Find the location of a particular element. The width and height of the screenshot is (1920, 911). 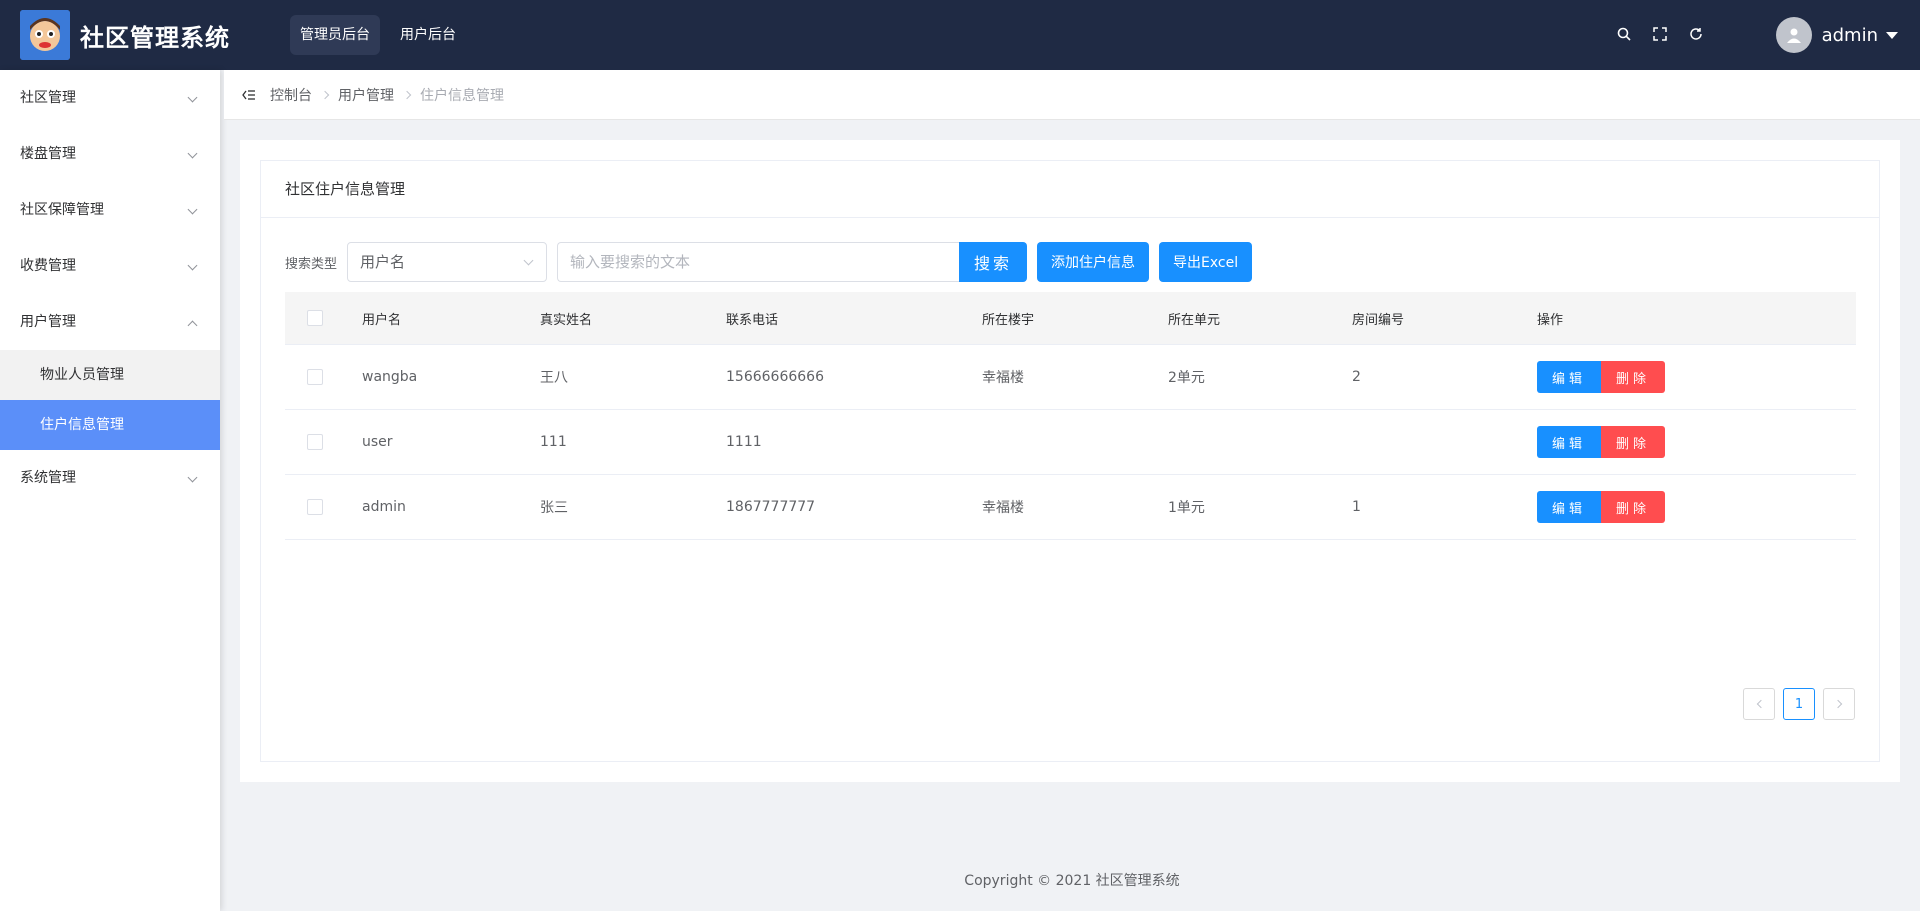

footer-copyright: Copyright © 2021 社区管理系统 is located at coordinates (1072, 881).